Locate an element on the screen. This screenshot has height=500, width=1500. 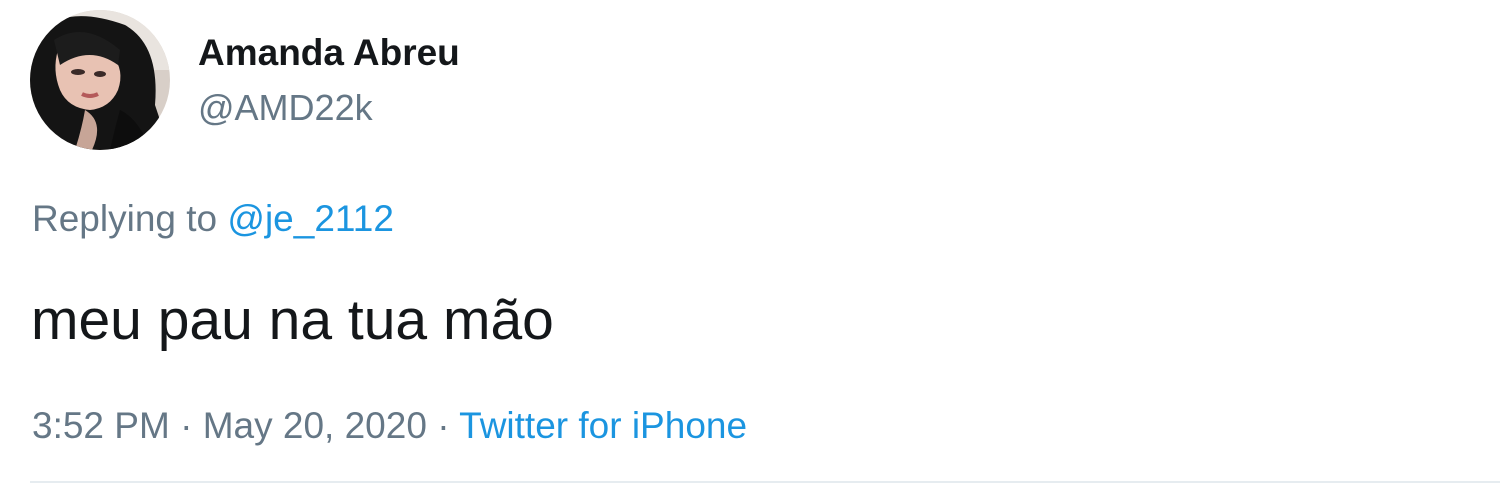
tweet-source-link: Twitter for iPhone is located at coordinates (603, 425).